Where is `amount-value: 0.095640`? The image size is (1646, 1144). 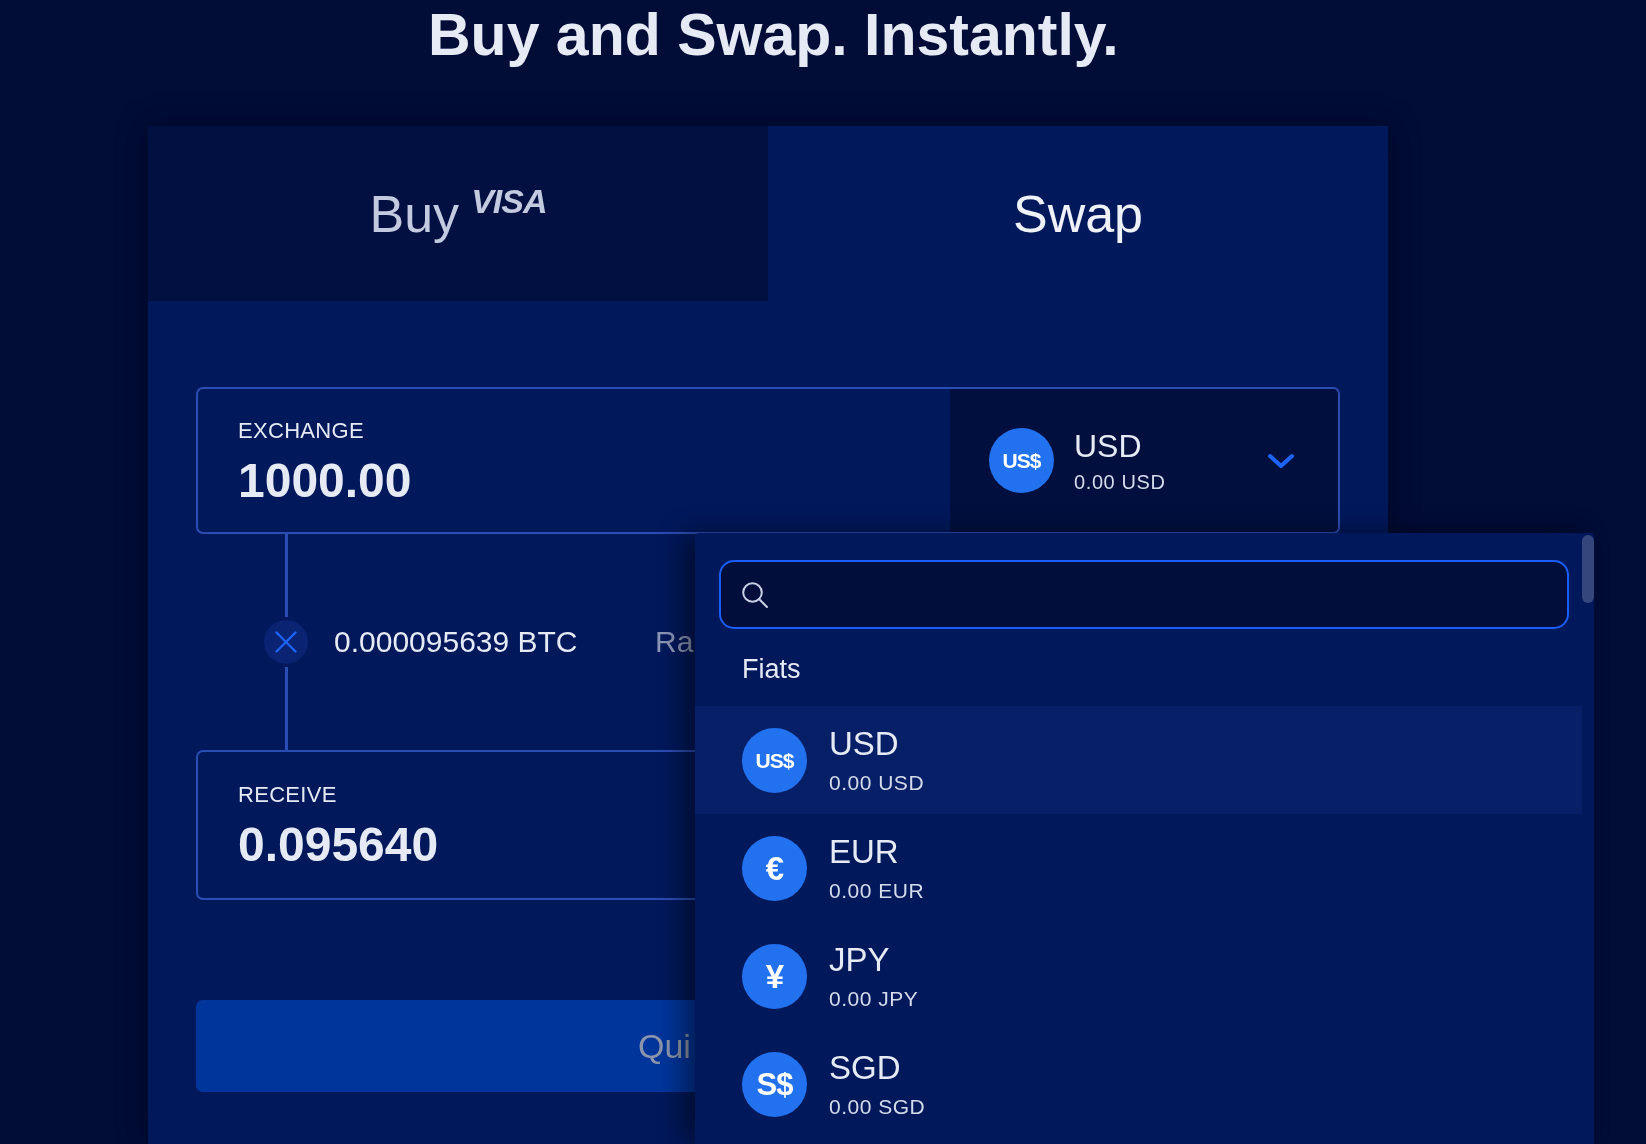 amount-value: 0.095640 is located at coordinates (338, 845).